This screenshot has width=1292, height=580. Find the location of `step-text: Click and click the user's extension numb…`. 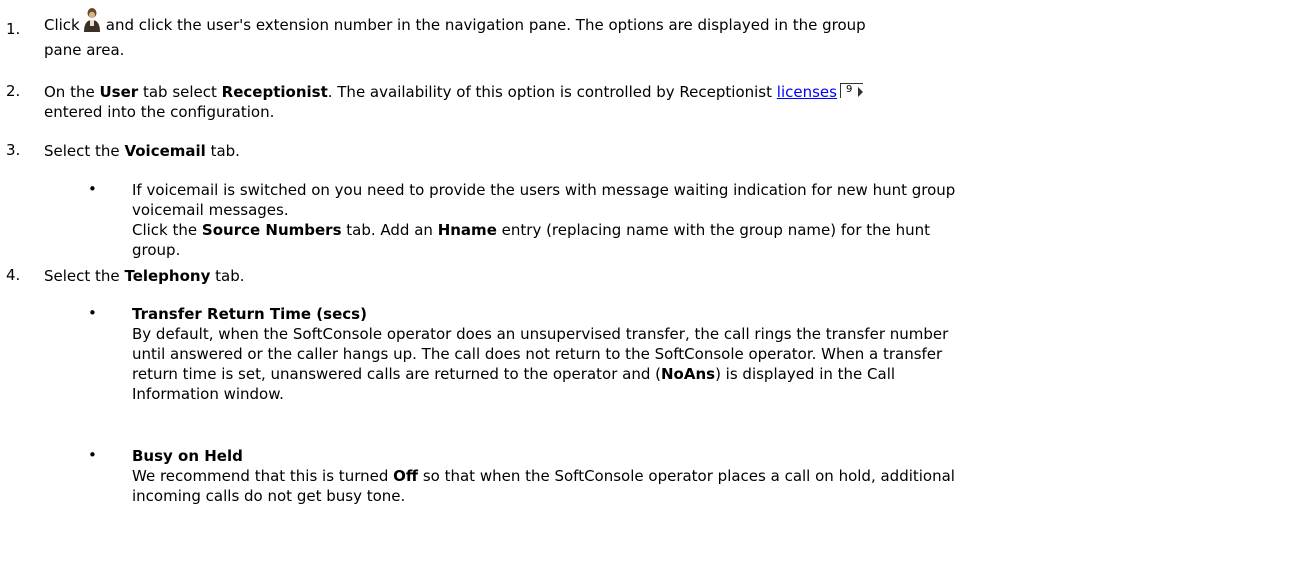

step-text: Click and click the user's extension numb… is located at coordinates (653, 34).